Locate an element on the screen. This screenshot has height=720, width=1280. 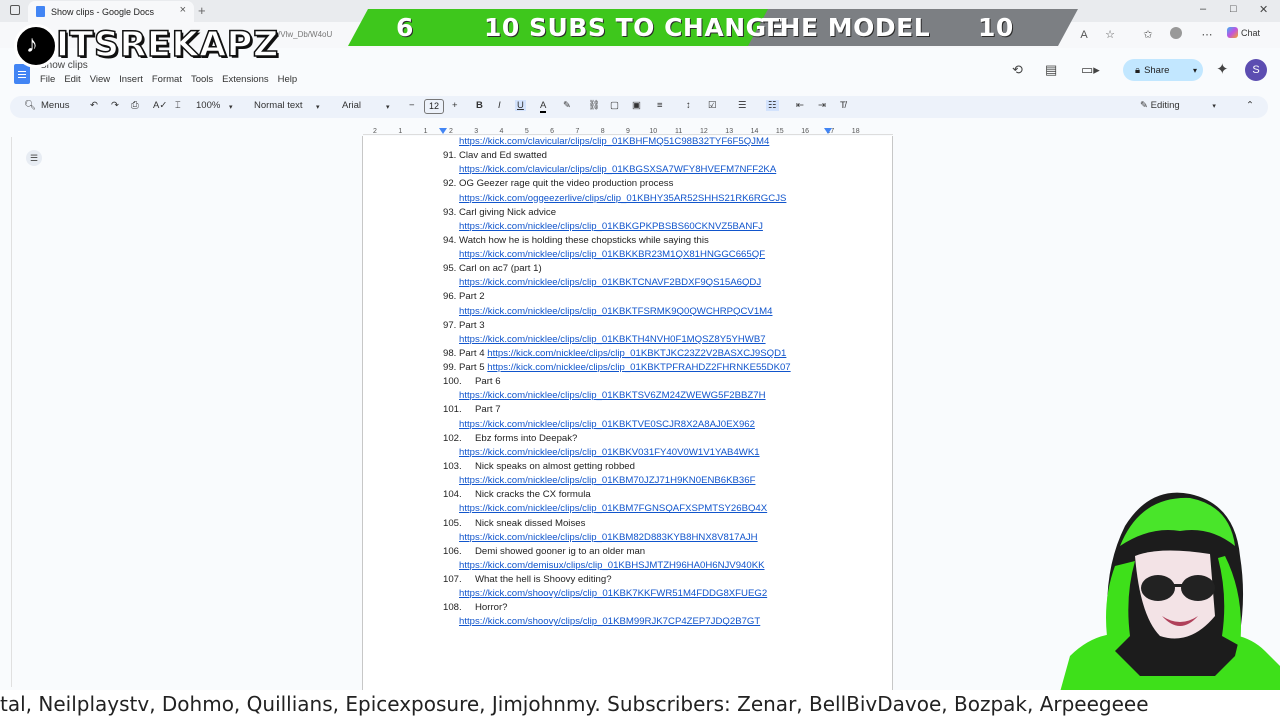
list-number: 94. is located at coordinates (450, 240).